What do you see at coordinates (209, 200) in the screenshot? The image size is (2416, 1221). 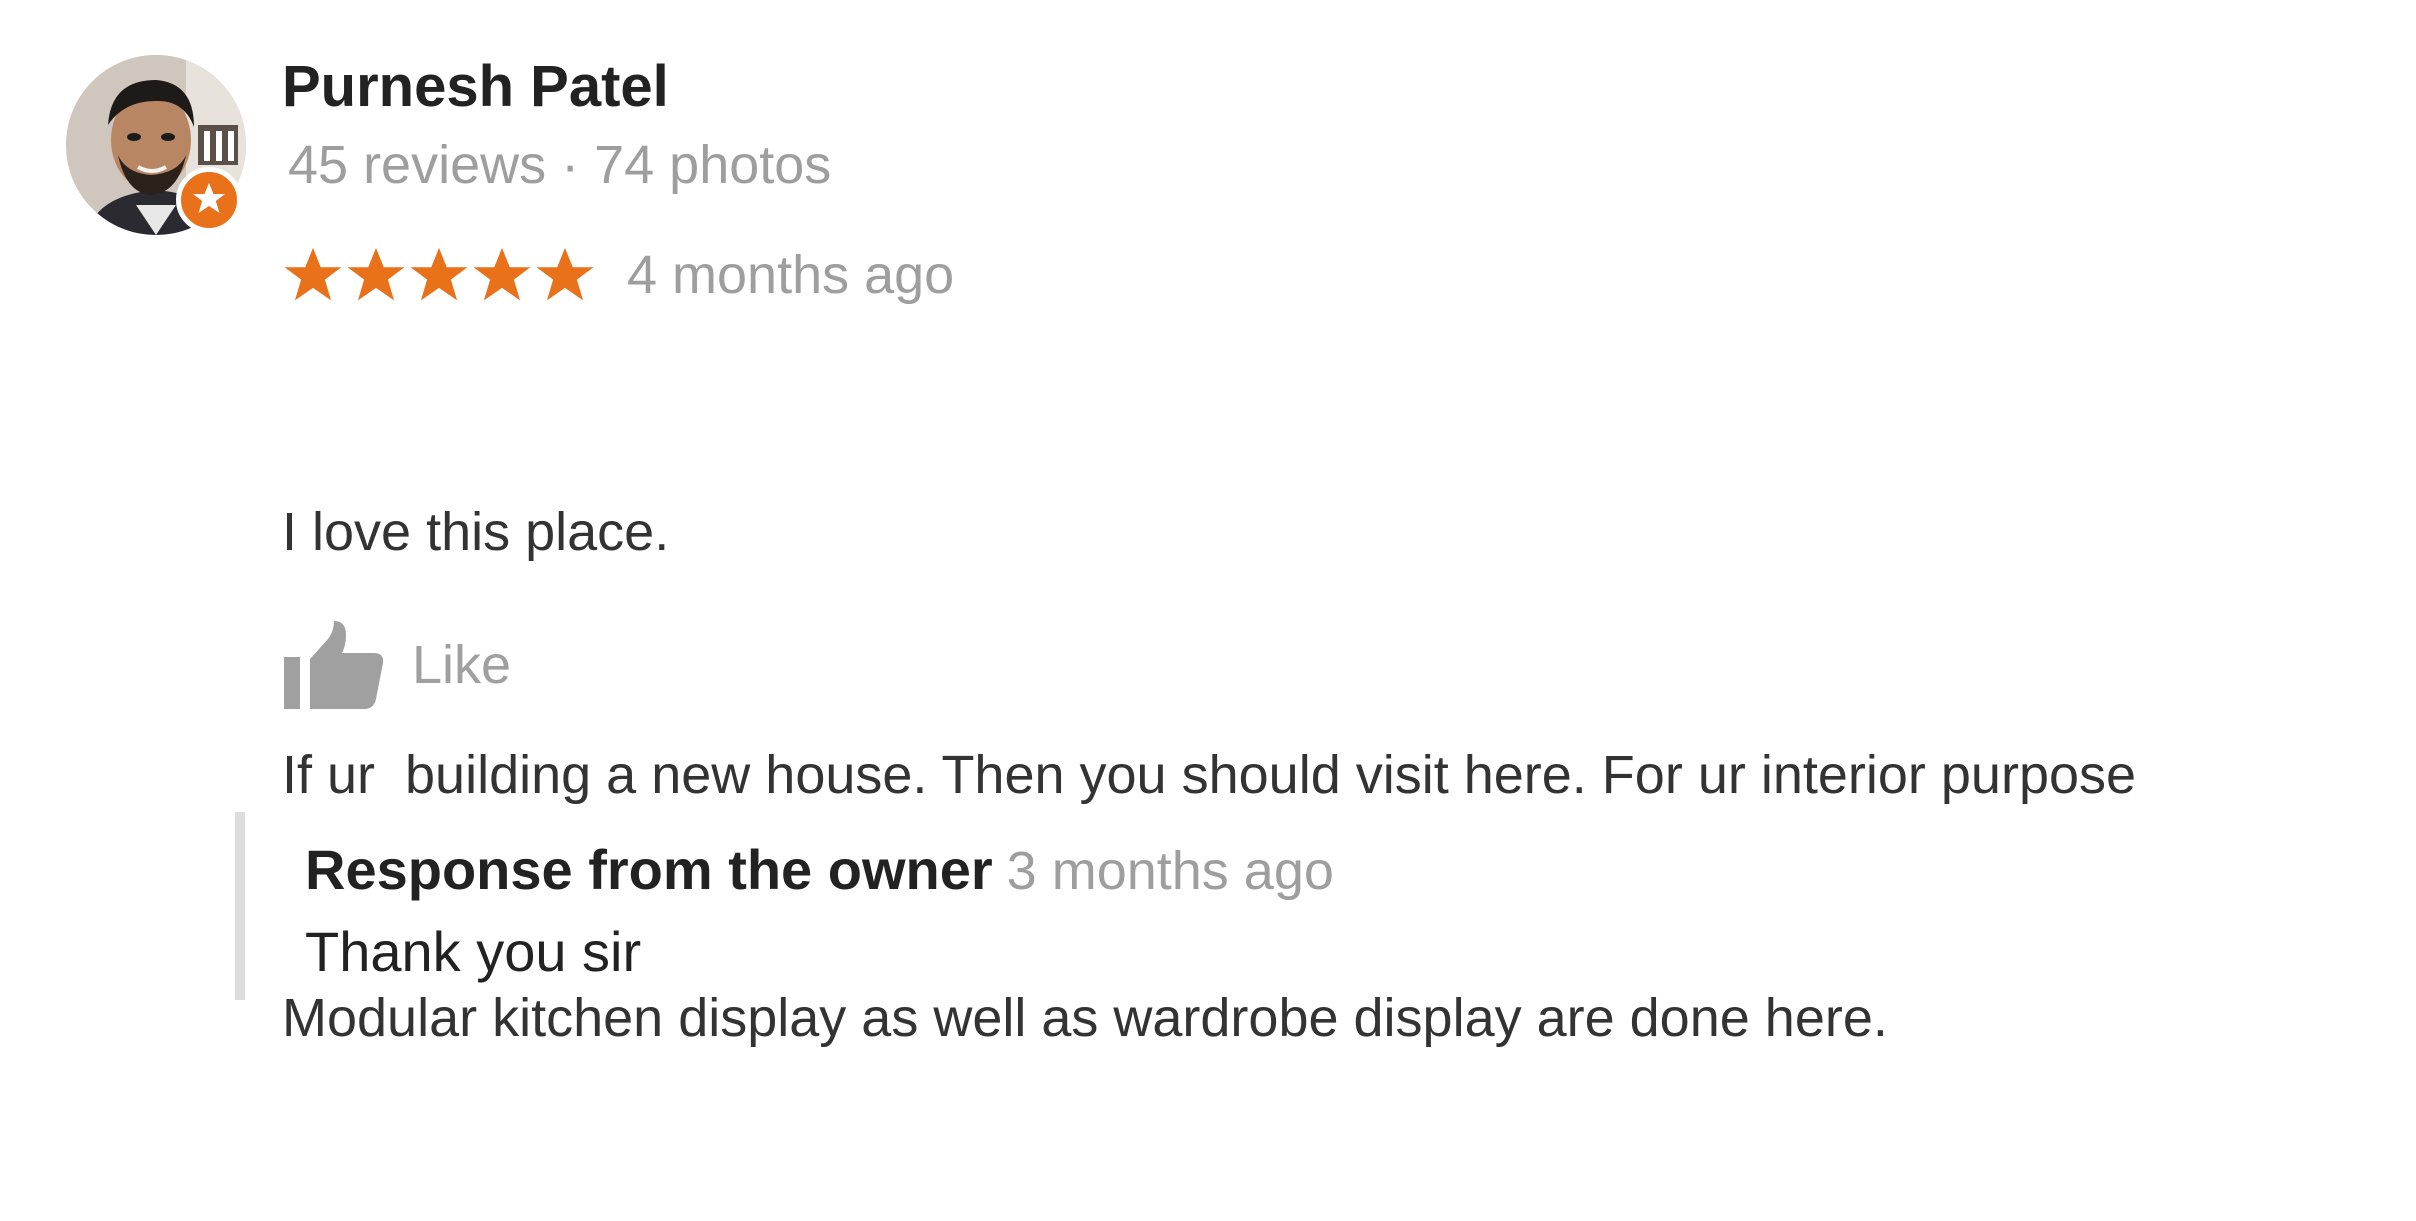 I see `local-guide-badge-icon` at bounding box center [209, 200].